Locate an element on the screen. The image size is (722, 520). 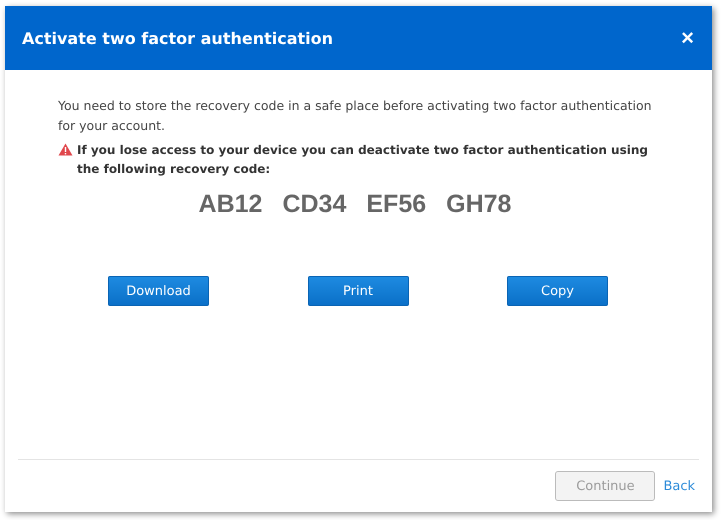
recovery-code: CD34 is located at coordinates (314, 204).